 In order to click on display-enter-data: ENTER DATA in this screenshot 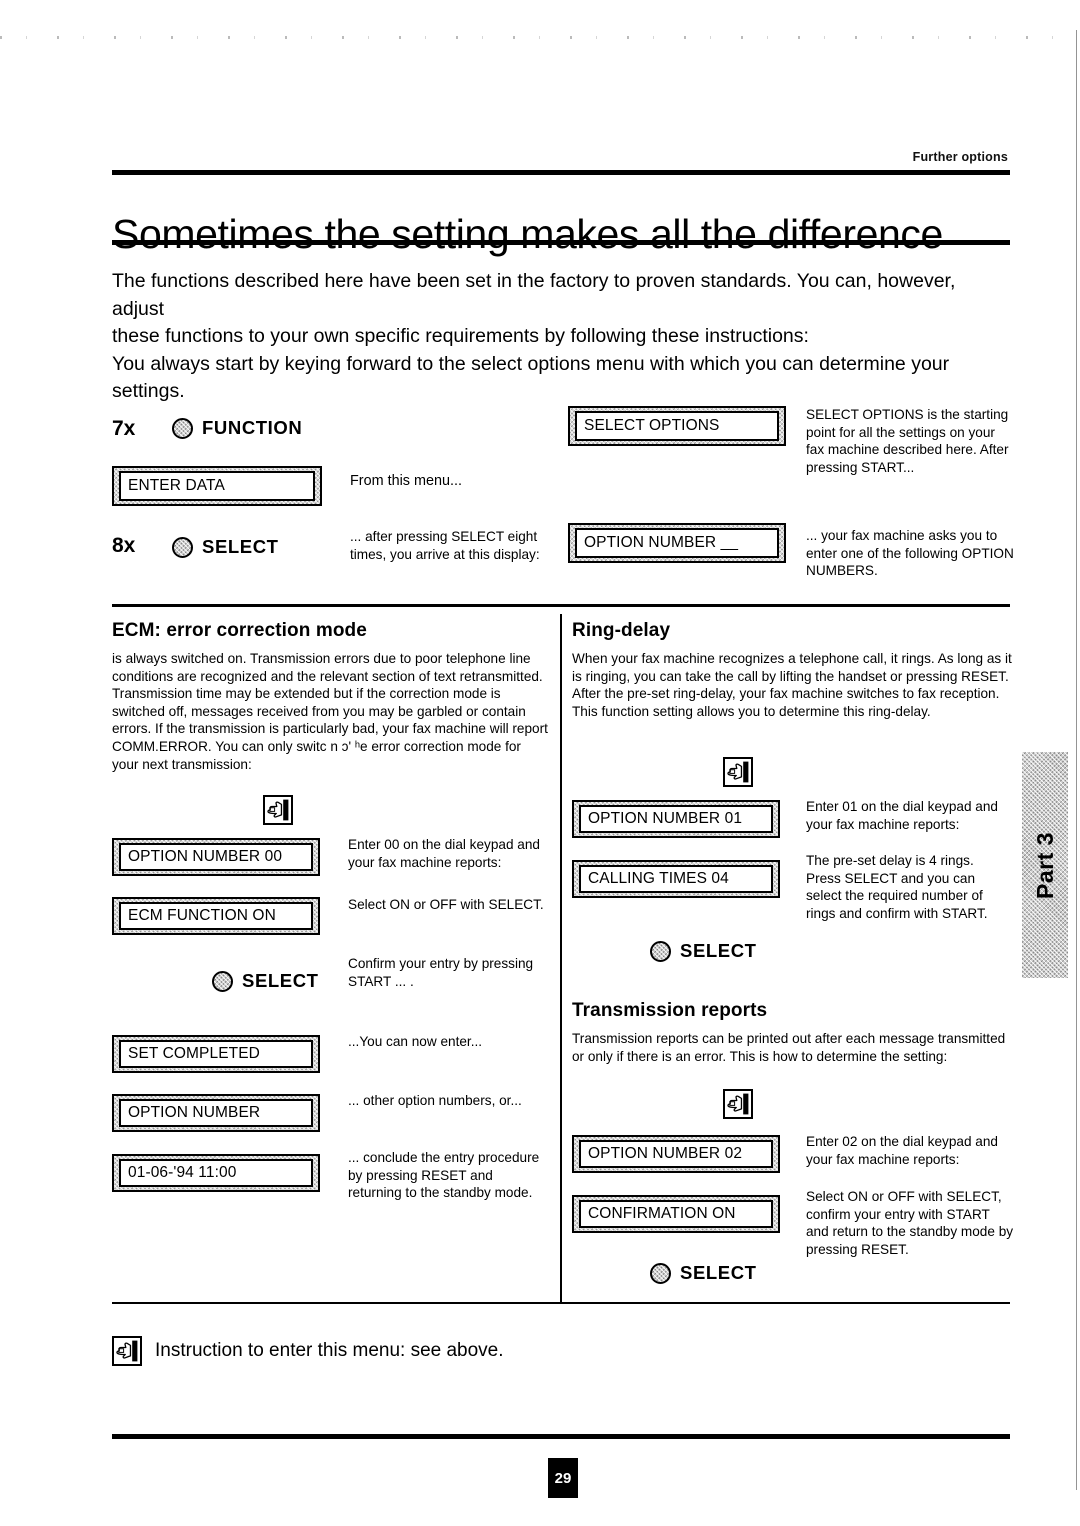, I will do `click(217, 486)`.